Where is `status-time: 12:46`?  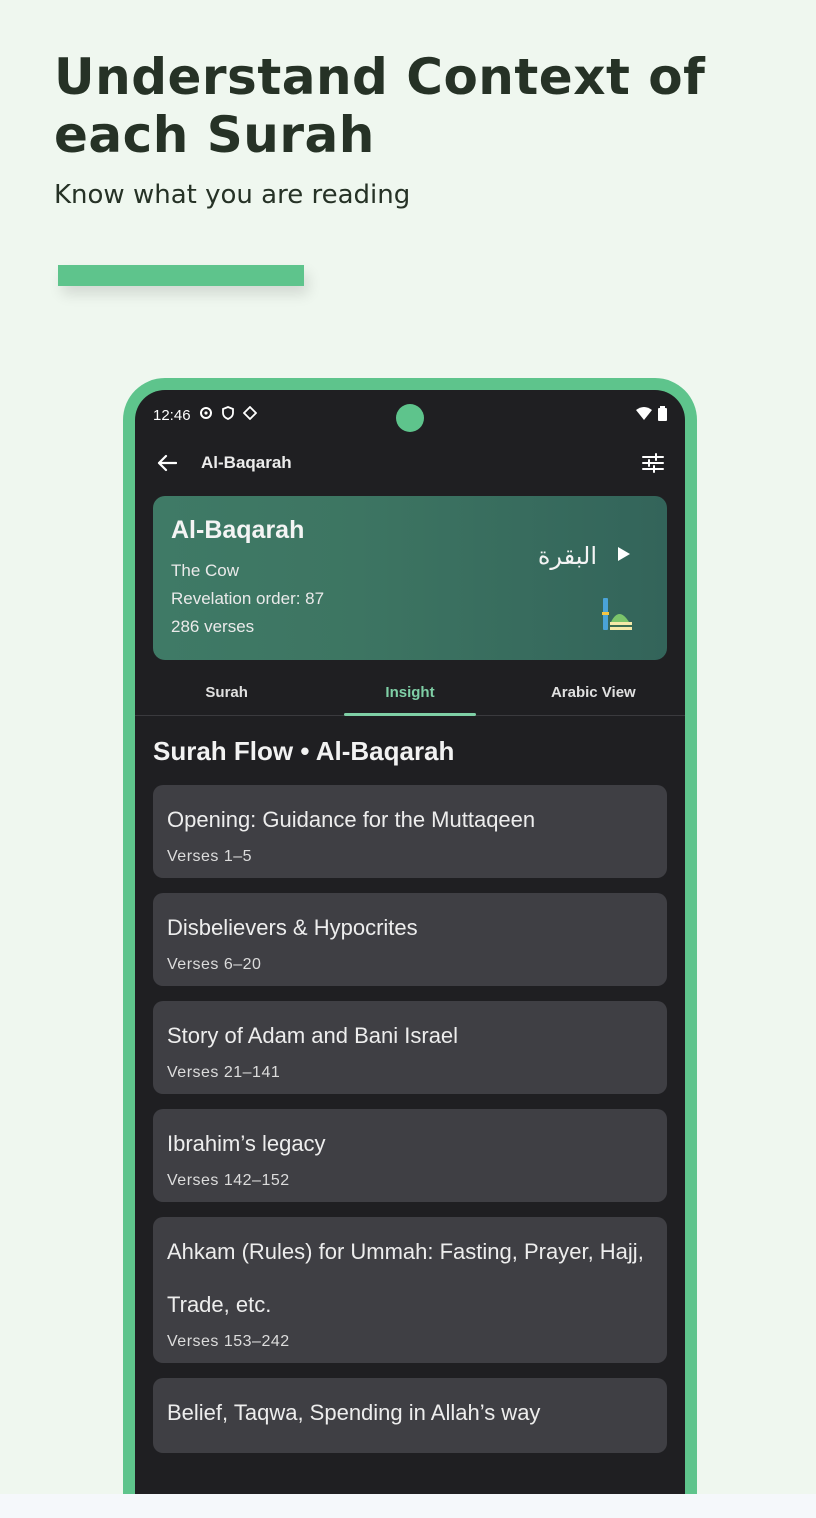
status-time: 12:46 is located at coordinates (172, 415).